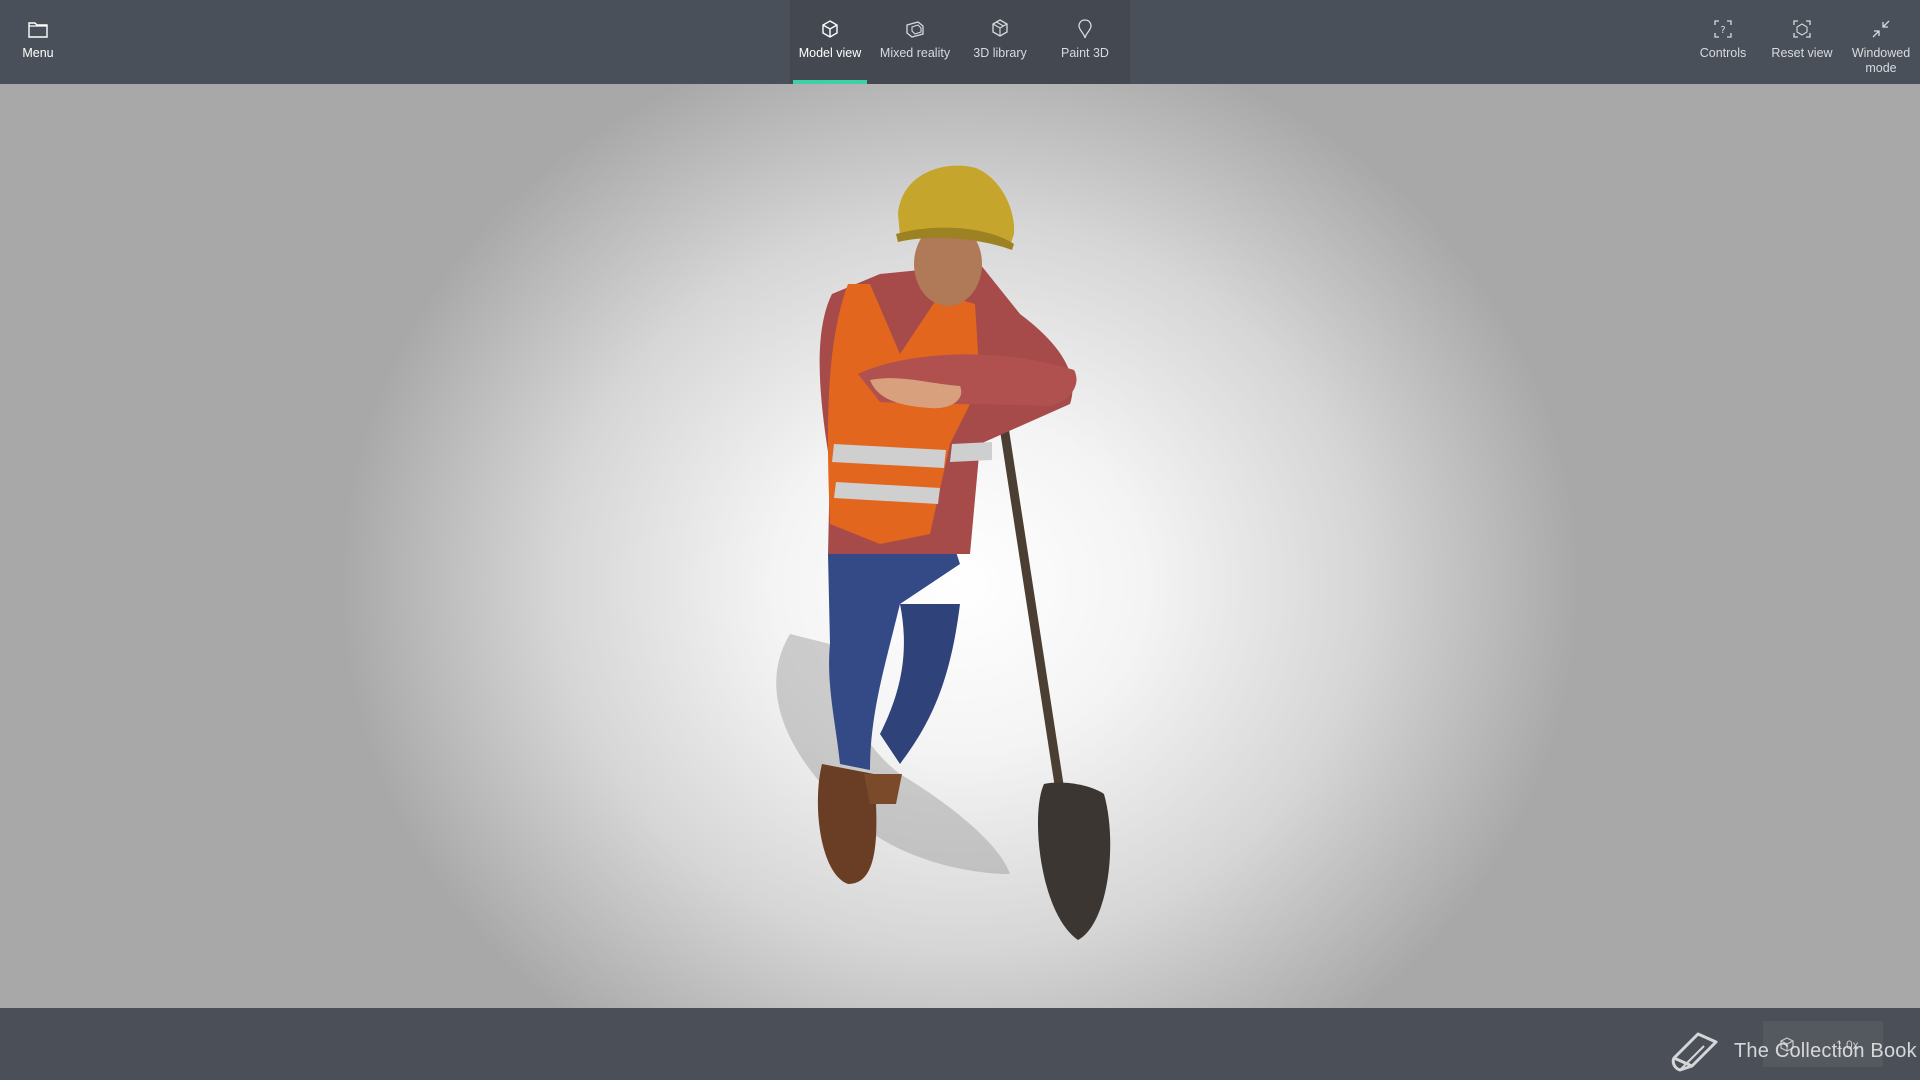 The height and width of the screenshot is (1080, 1920). What do you see at coordinates (1723, 42) in the screenshot?
I see `controls-button: ? Controls` at bounding box center [1723, 42].